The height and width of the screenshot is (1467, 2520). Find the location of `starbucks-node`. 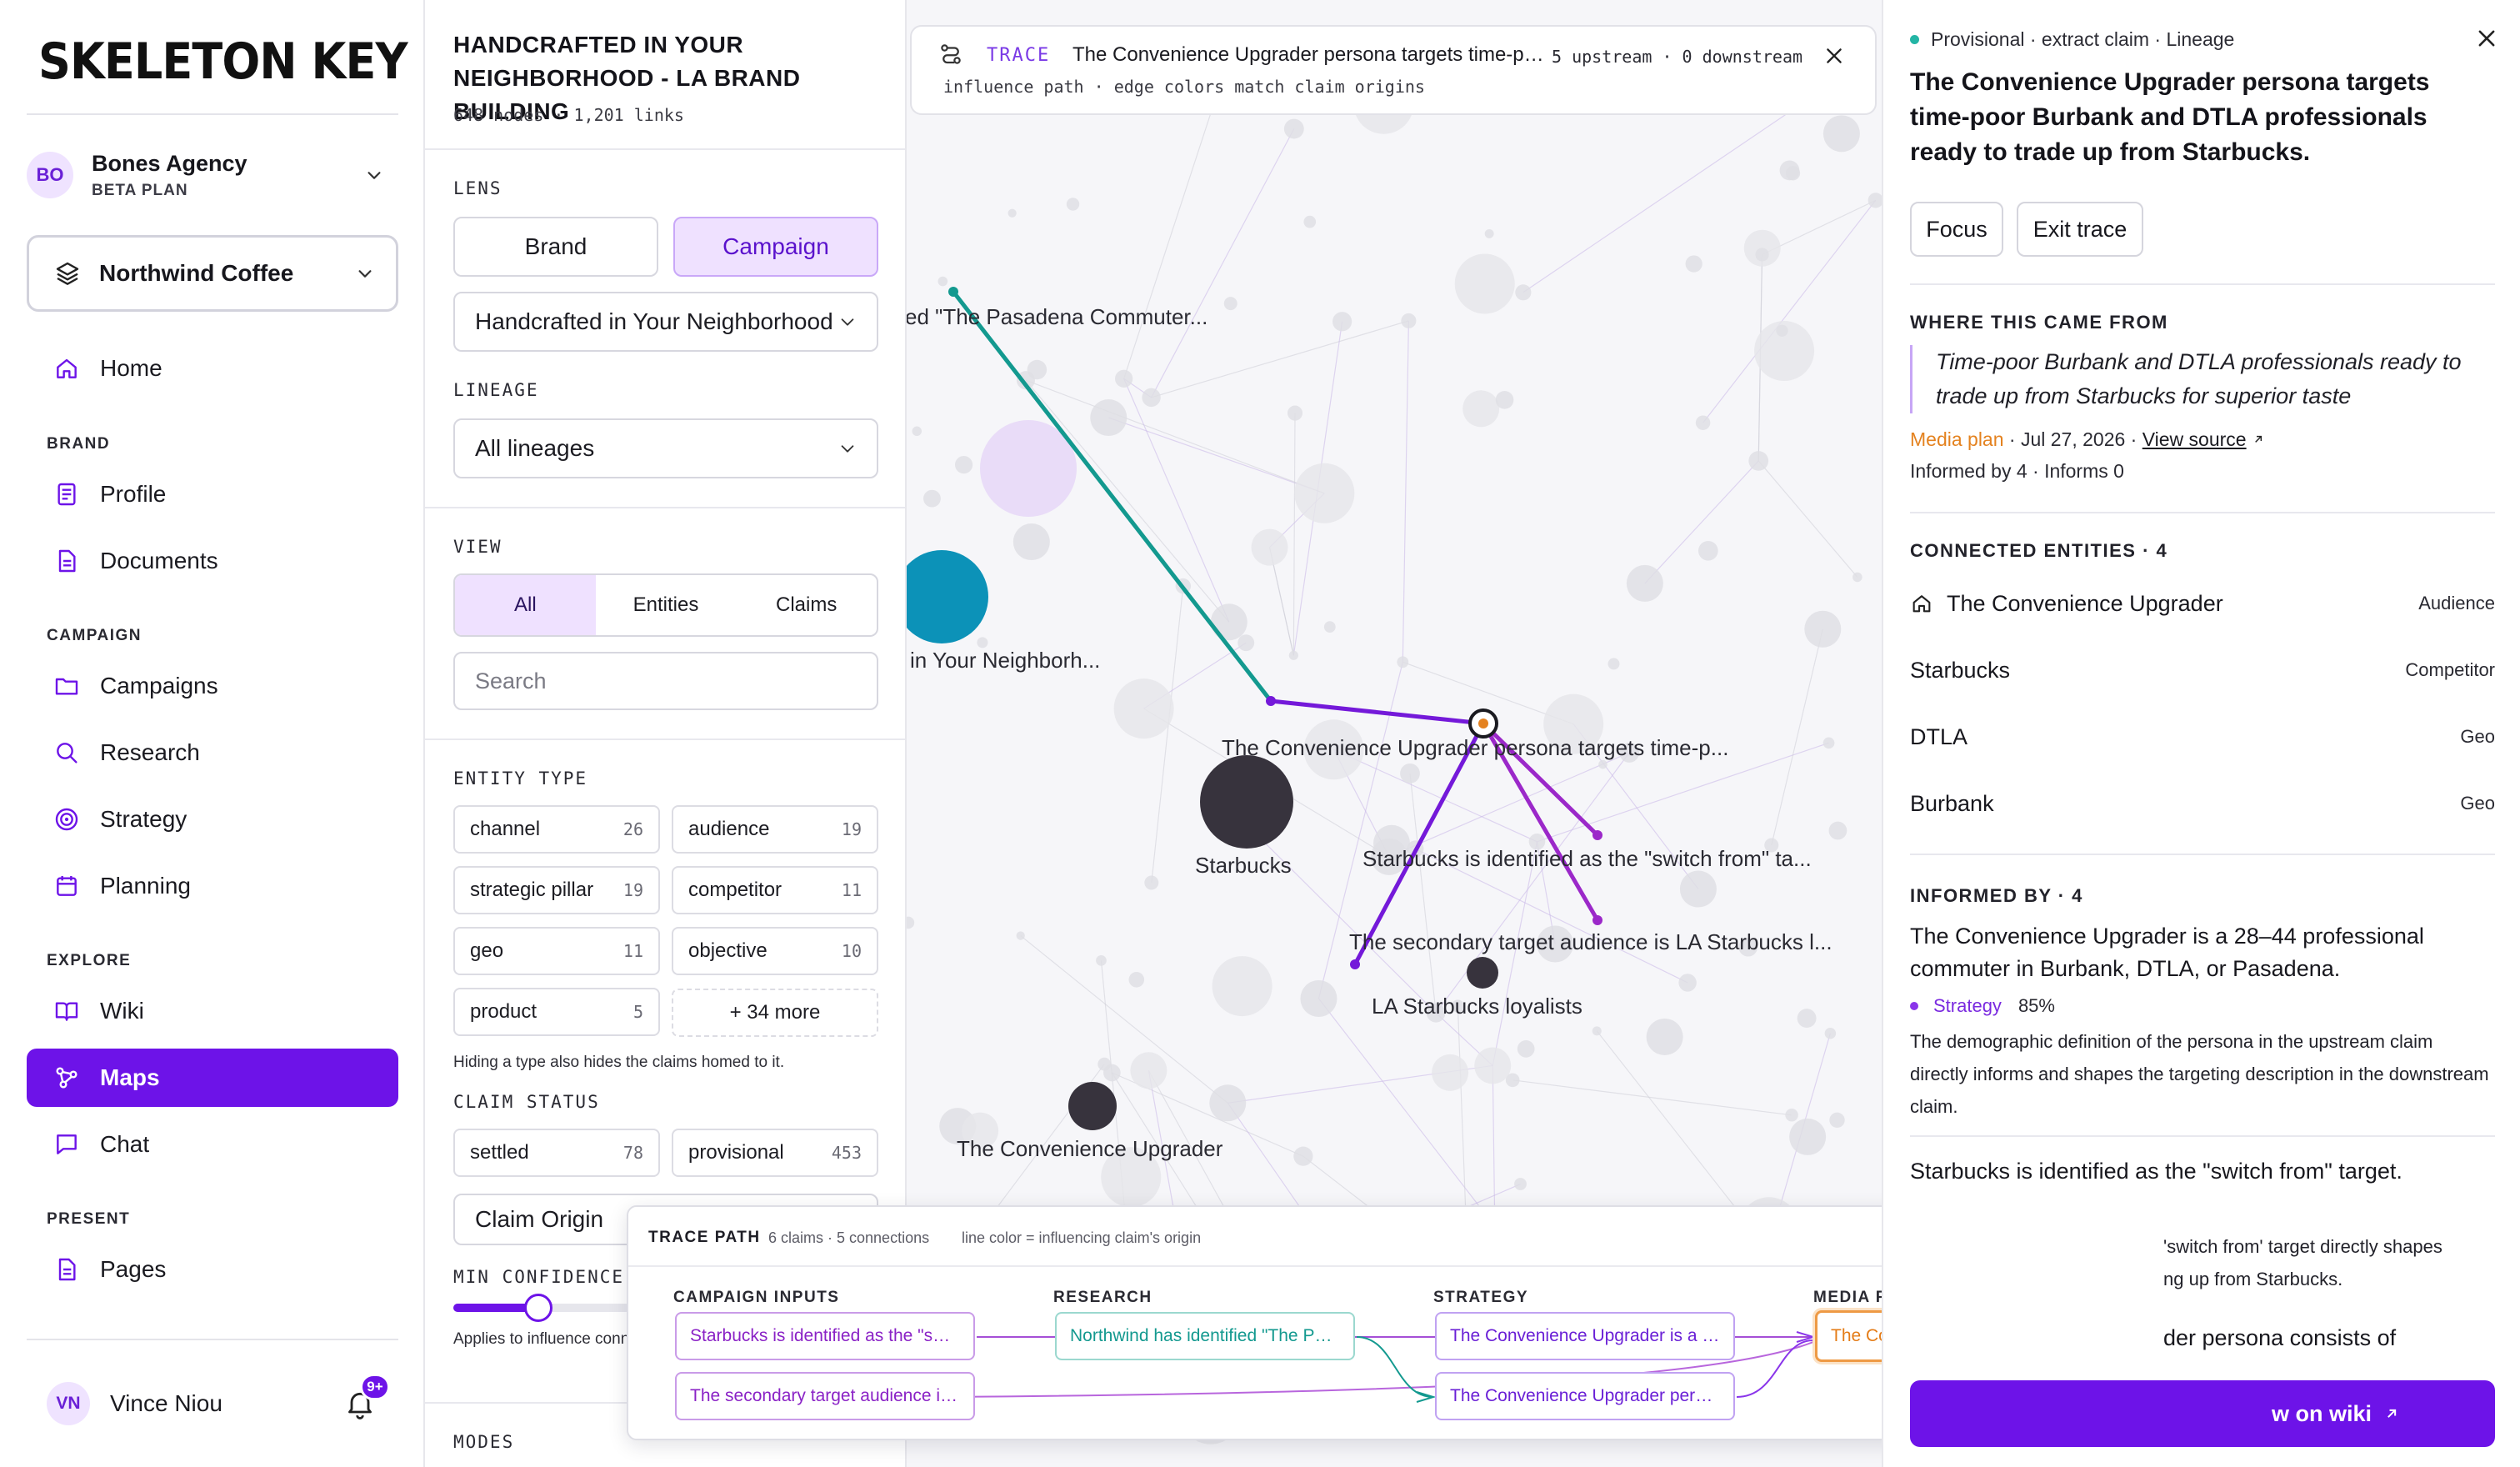

starbucks-node is located at coordinates (1246, 802).